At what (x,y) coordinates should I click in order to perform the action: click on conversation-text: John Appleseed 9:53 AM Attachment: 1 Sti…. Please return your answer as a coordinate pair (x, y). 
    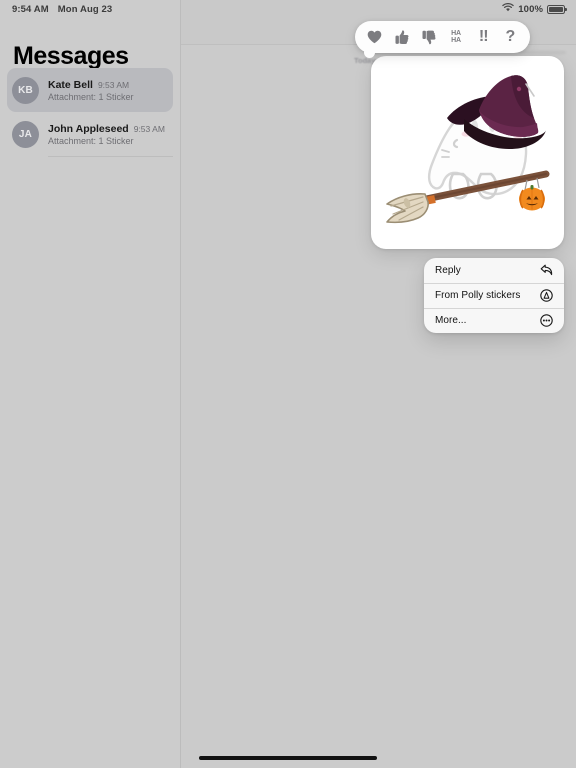
    Looking at the image, I should click on (108, 134).